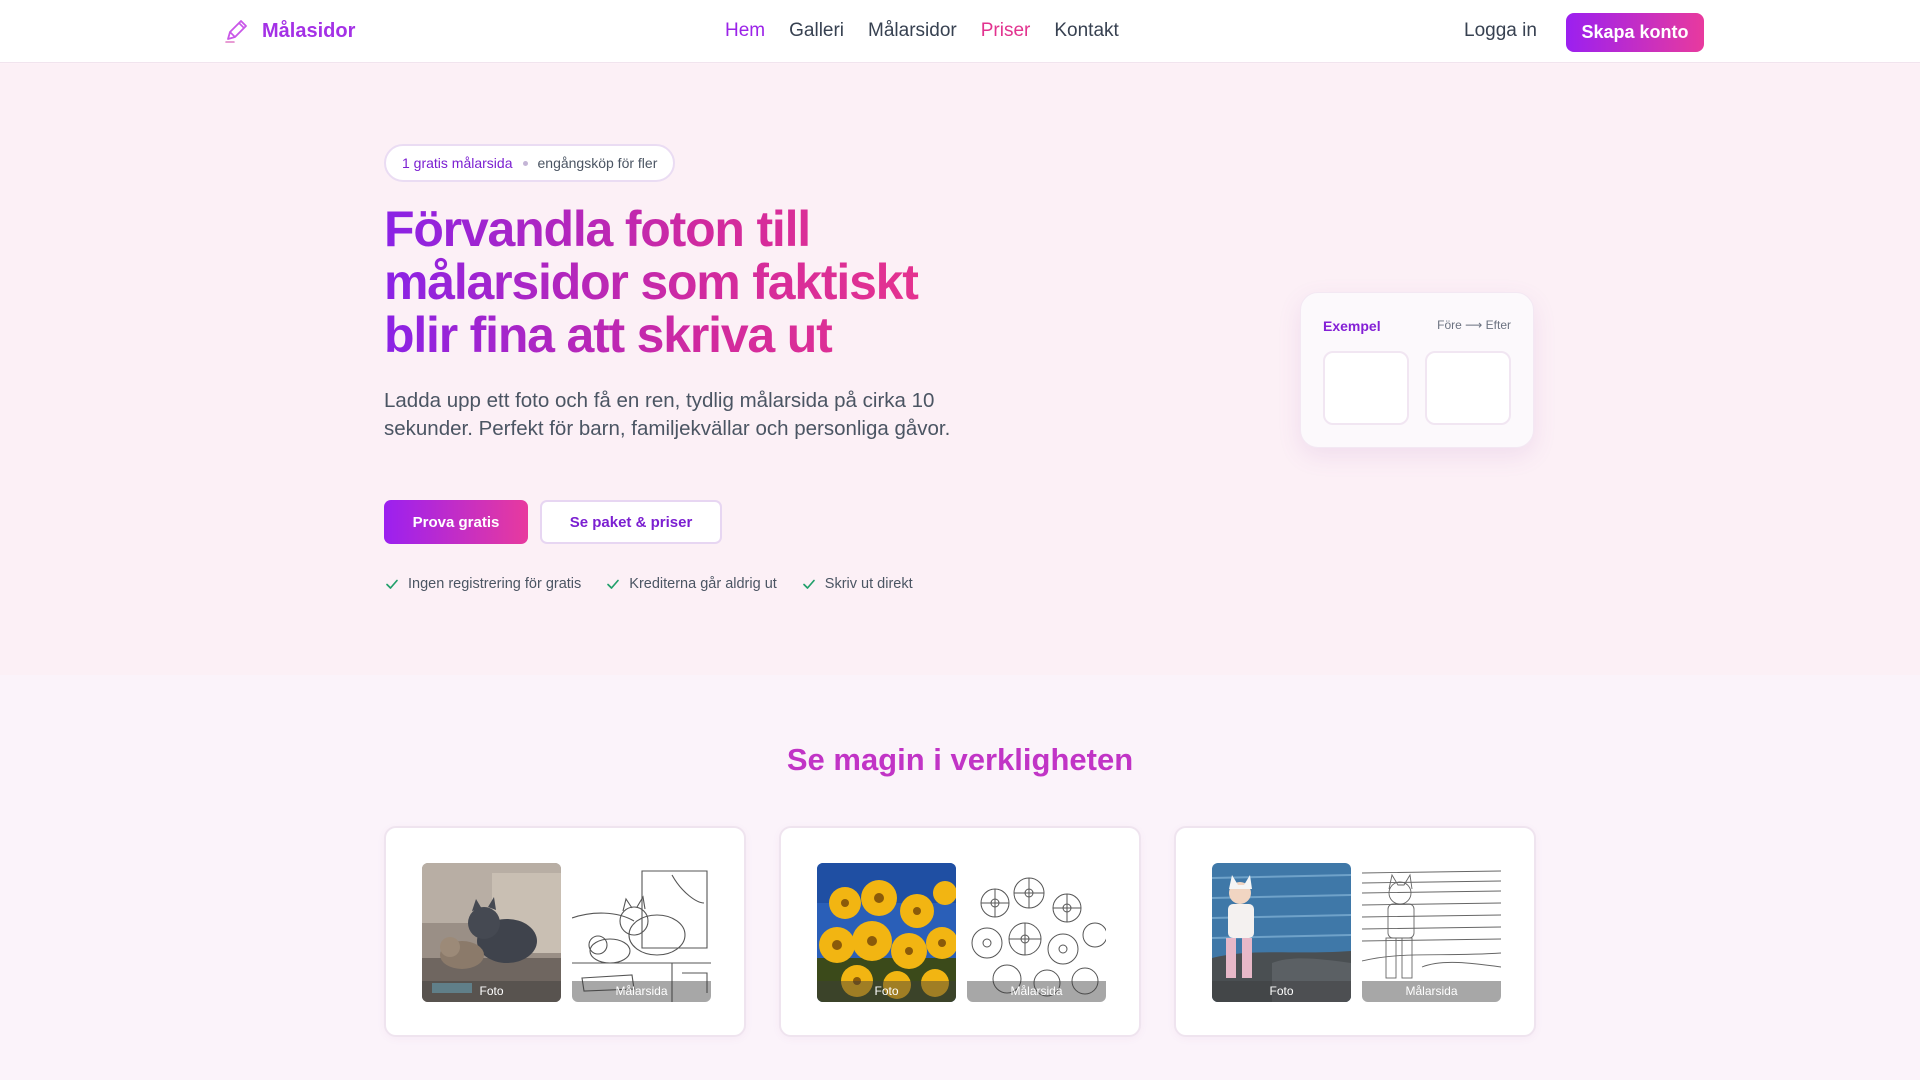 The height and width of the screenshot is (1080, 1920). Describe the element at coordinates (1366, 388) in the screenshot. I see `example-before-placeholder` at that location.